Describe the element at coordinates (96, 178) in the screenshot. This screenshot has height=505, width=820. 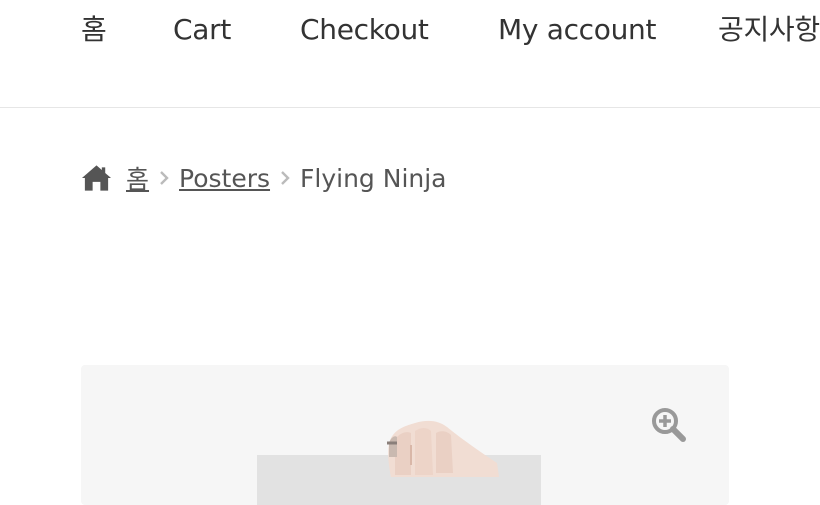
I see `home-icon` at that location.